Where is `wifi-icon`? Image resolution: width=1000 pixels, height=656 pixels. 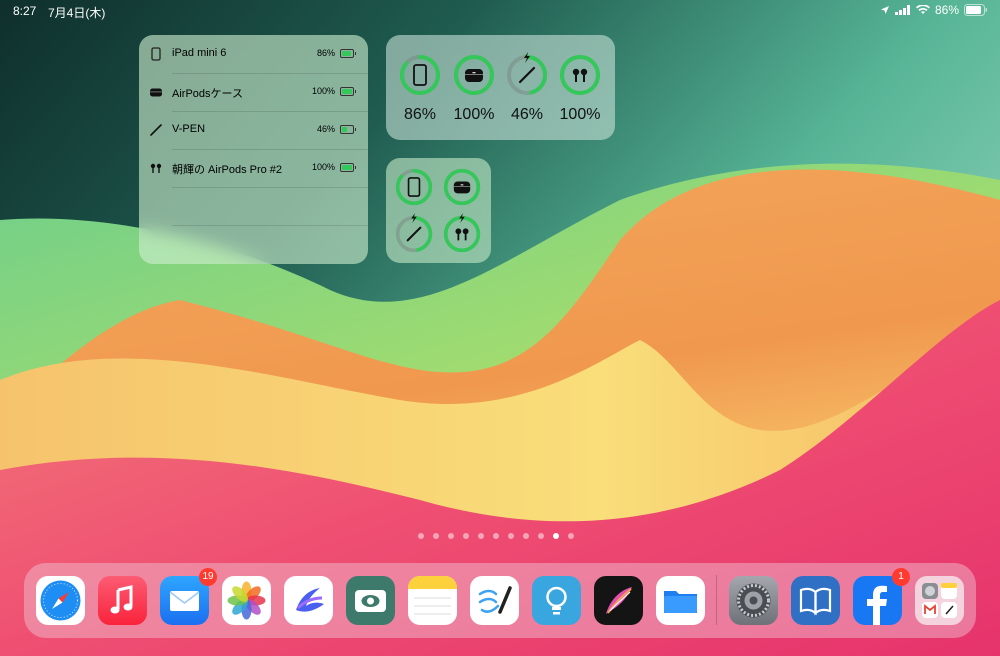 wifi-icon is located at coordinates (922, 9).